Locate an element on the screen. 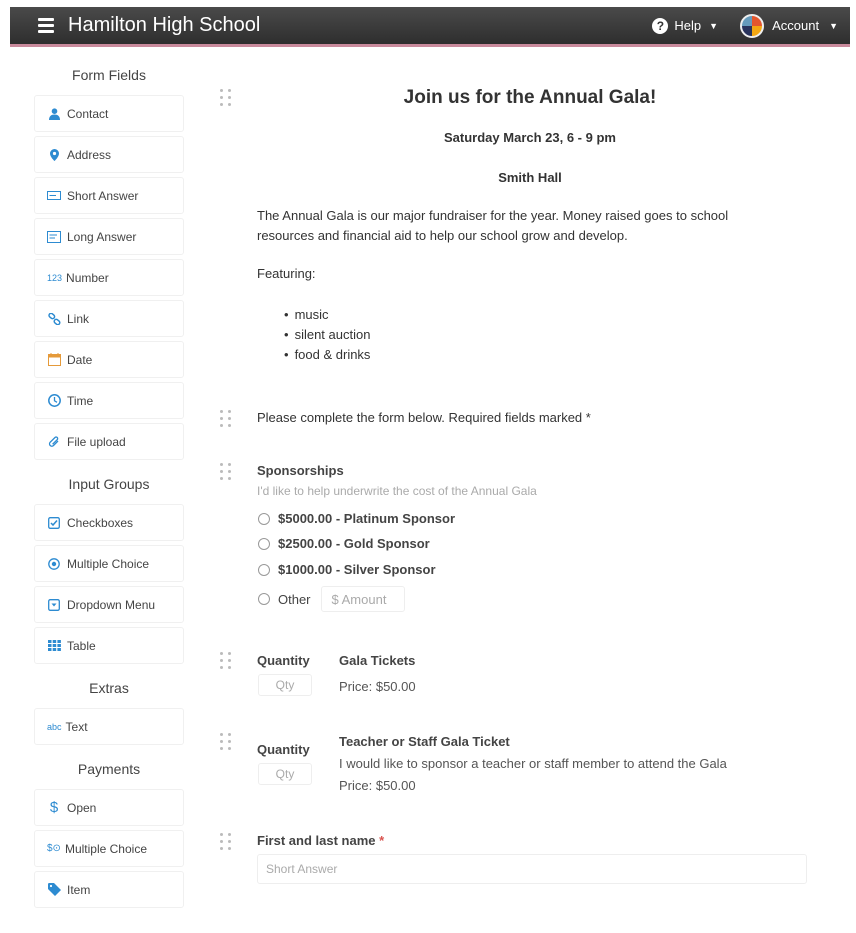  sidebar-item-date: Date is located at coordinates (109, 359).